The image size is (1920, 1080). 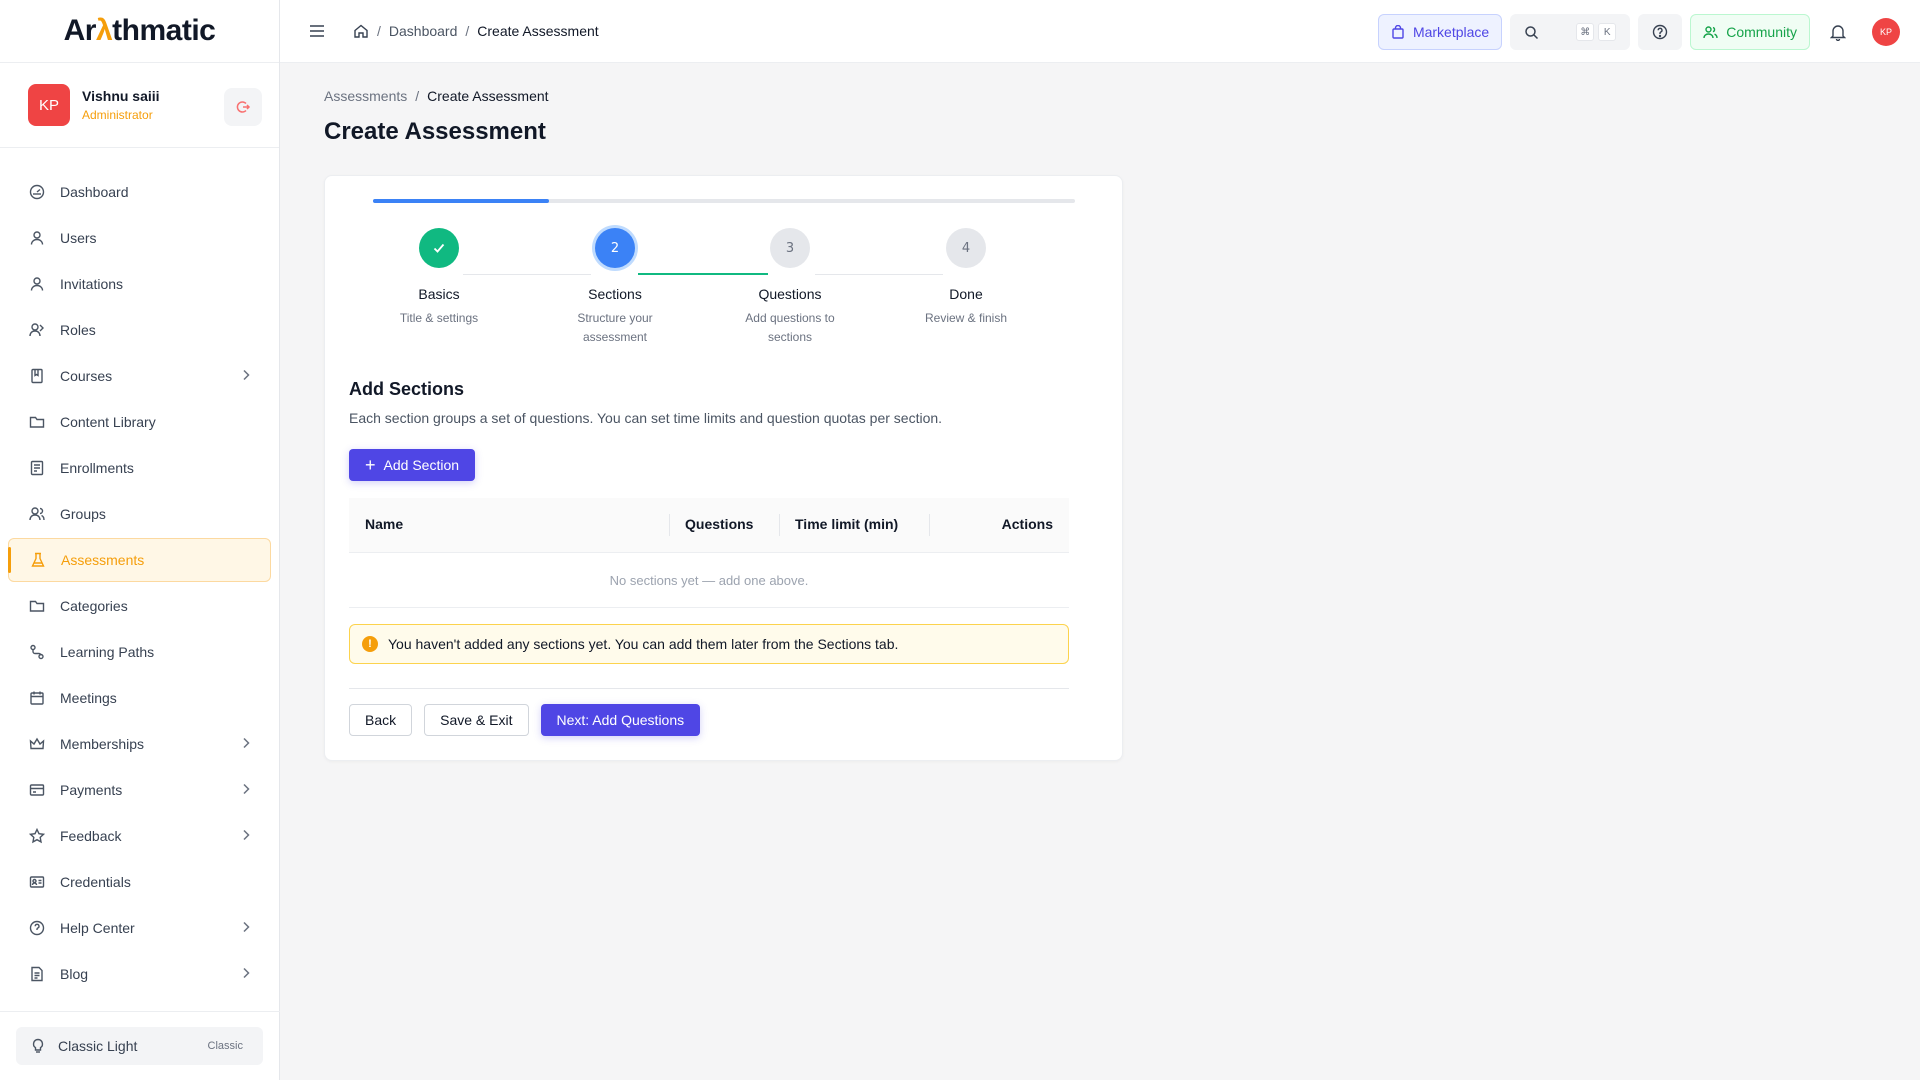 What do you see at coordinates (790, 287) in the screenshot?
I see `step-questions: 3 Questions Add questions to sections` at bounding box center [790, 287].